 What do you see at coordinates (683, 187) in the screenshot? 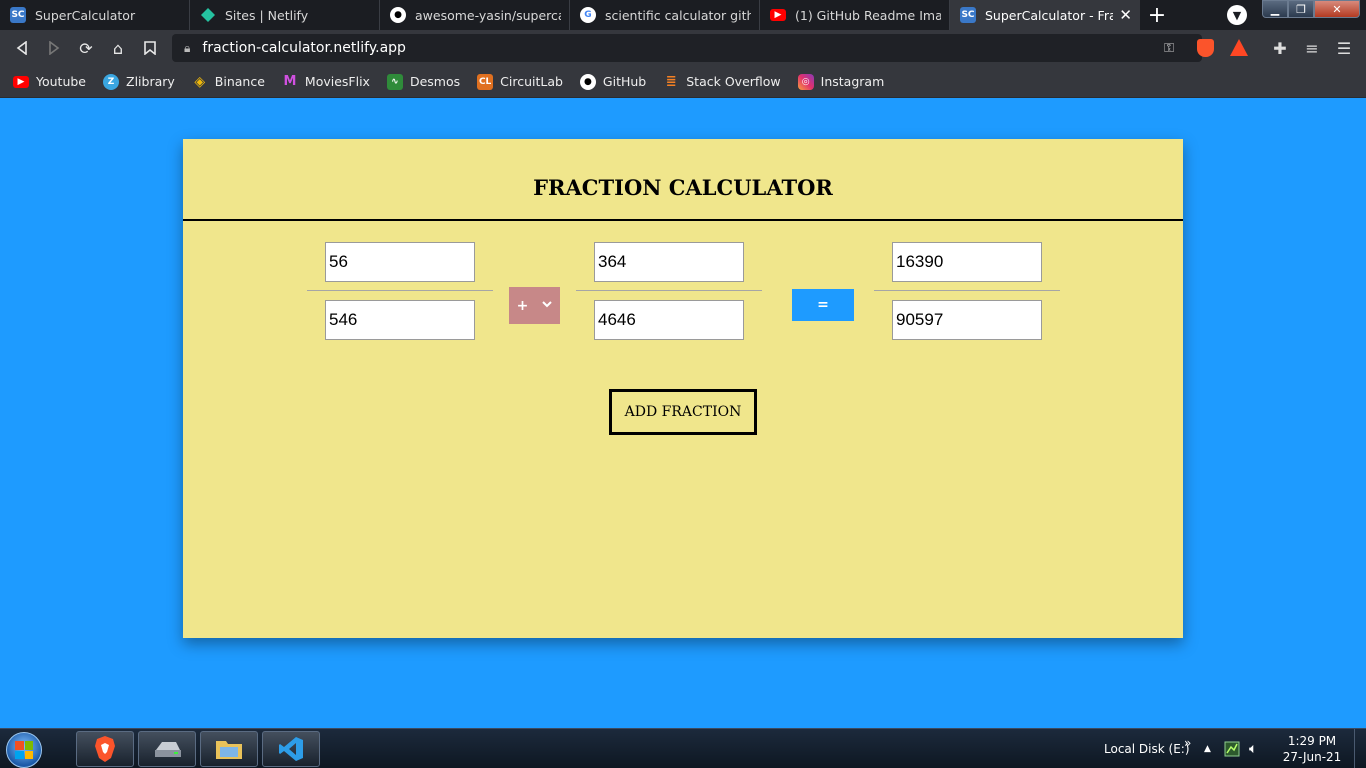
I see `page-title: FRACTION CALCULATOR` at bounding box center [683, 187].